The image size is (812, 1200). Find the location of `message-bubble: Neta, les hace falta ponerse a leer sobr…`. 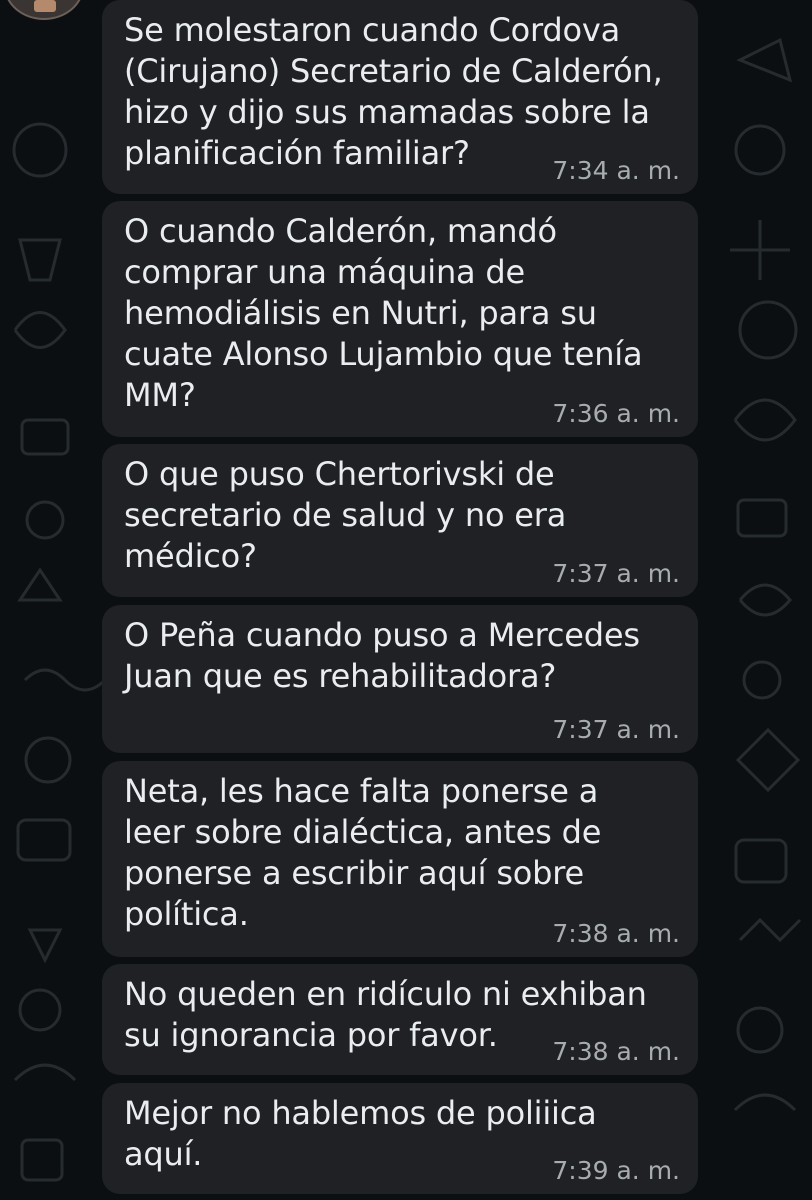

message-bubble: Neta, les hace falta ponerse a leer sobr… is located at coordinates (400, 859).